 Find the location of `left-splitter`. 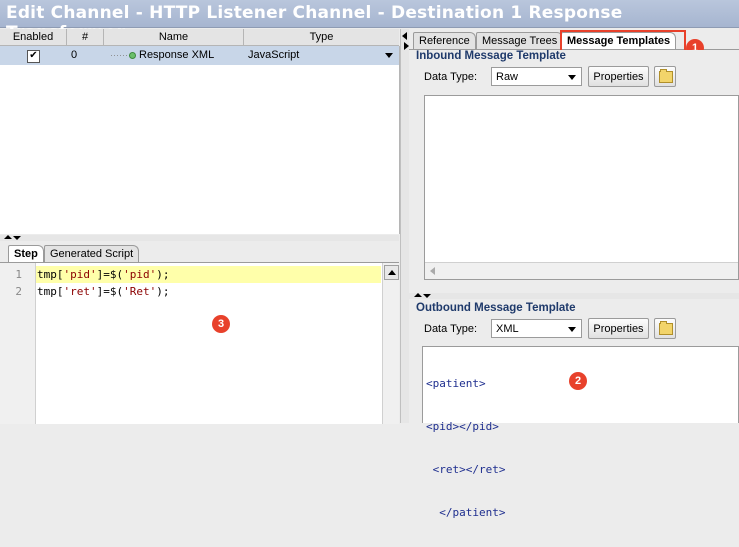

left-splitter is located at coordinates (199, 238).